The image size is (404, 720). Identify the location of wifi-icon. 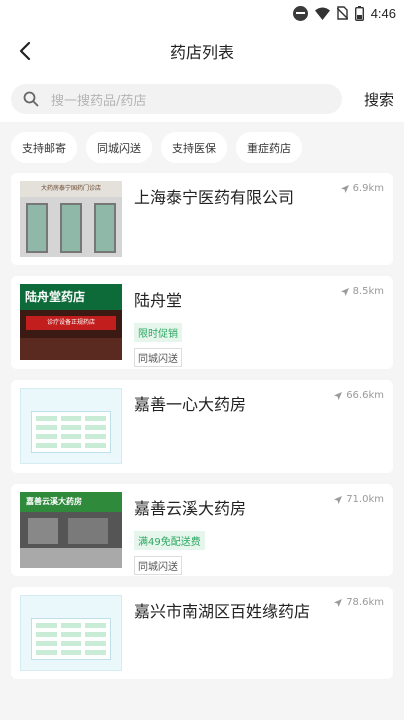
(322, 13).